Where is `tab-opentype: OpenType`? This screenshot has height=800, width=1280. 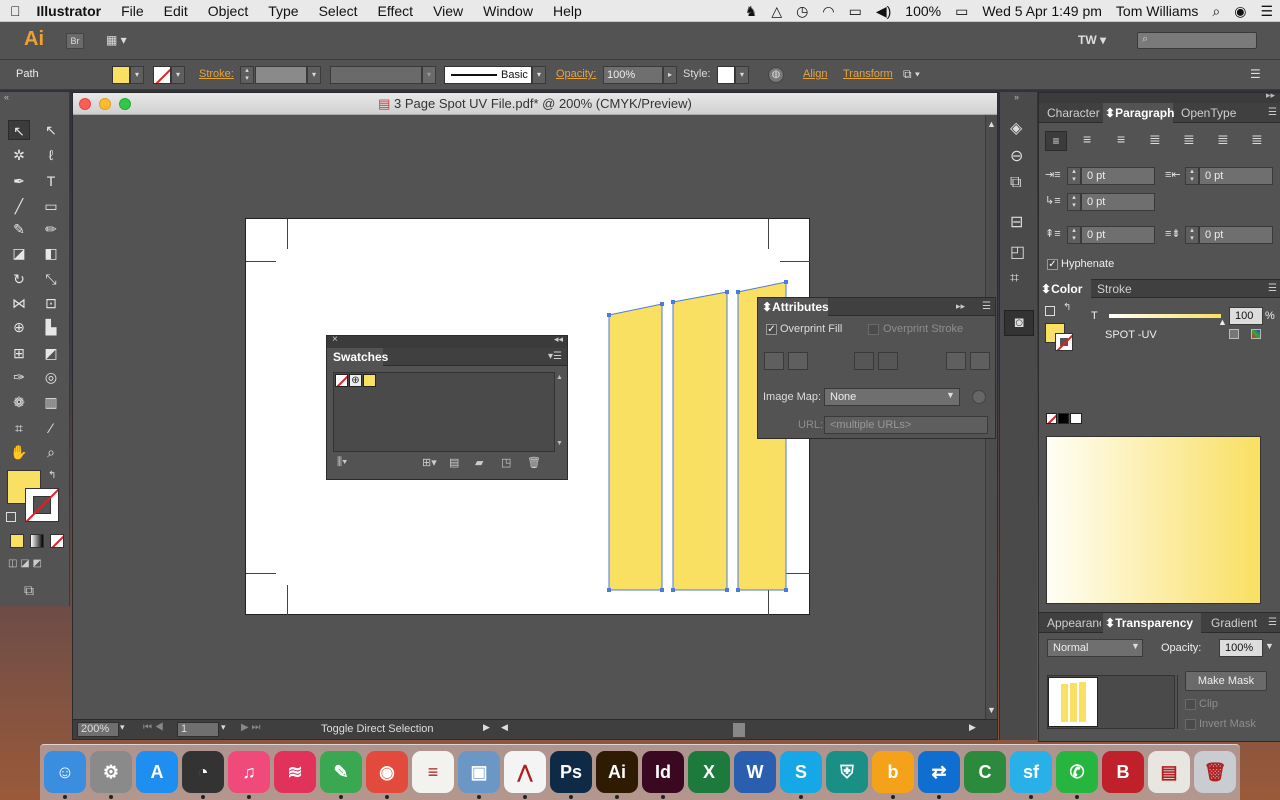
tab-opentype: OpenType is located at coordinates (1205, 113).